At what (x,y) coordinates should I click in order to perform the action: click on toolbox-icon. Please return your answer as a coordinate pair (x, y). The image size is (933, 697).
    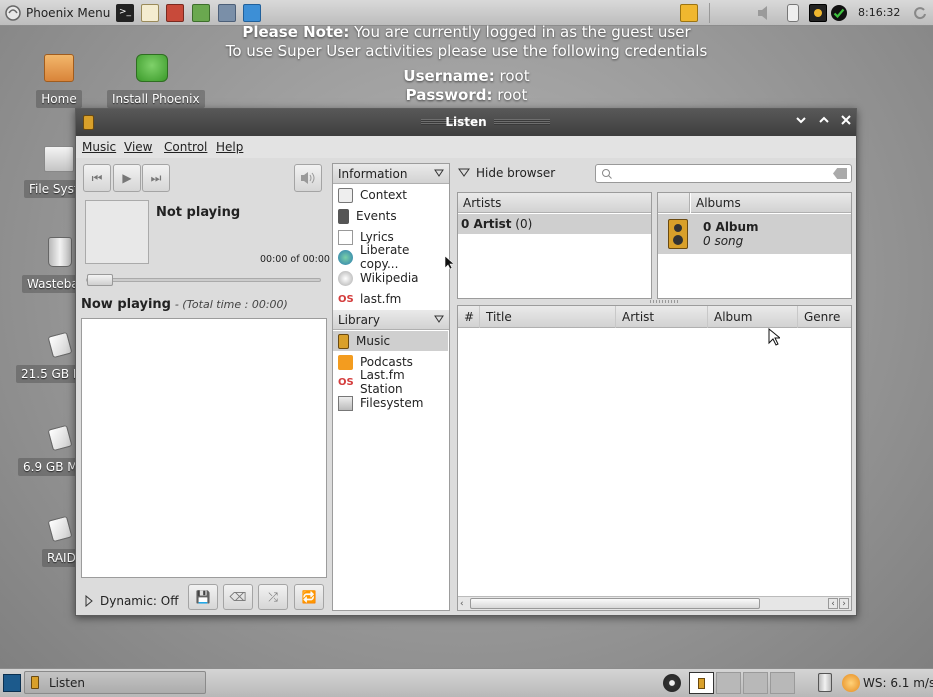
    Looking at the image, I should click on (175, 13).